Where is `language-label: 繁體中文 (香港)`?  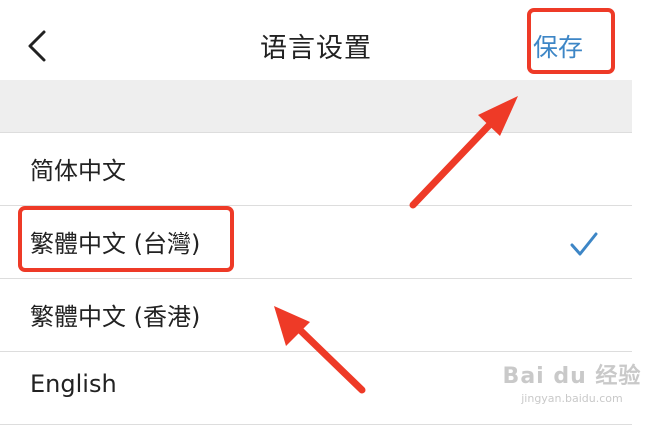
language-label: 繁體中文 (香港) is located at coordinates (115, 317).